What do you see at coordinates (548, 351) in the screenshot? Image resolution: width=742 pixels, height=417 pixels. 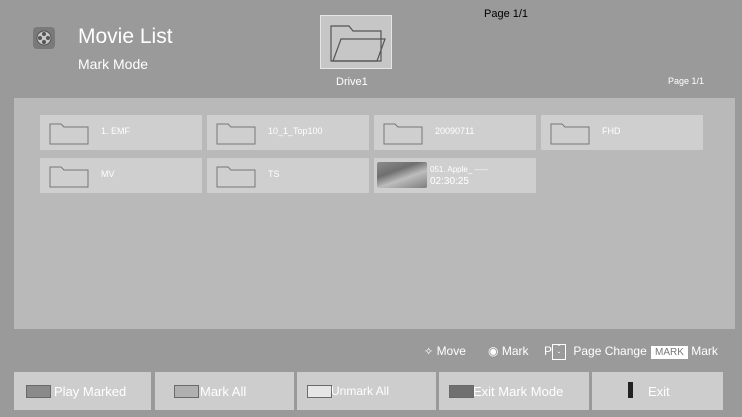 I see `page-key-label: P` at bounding box center [548, 351].